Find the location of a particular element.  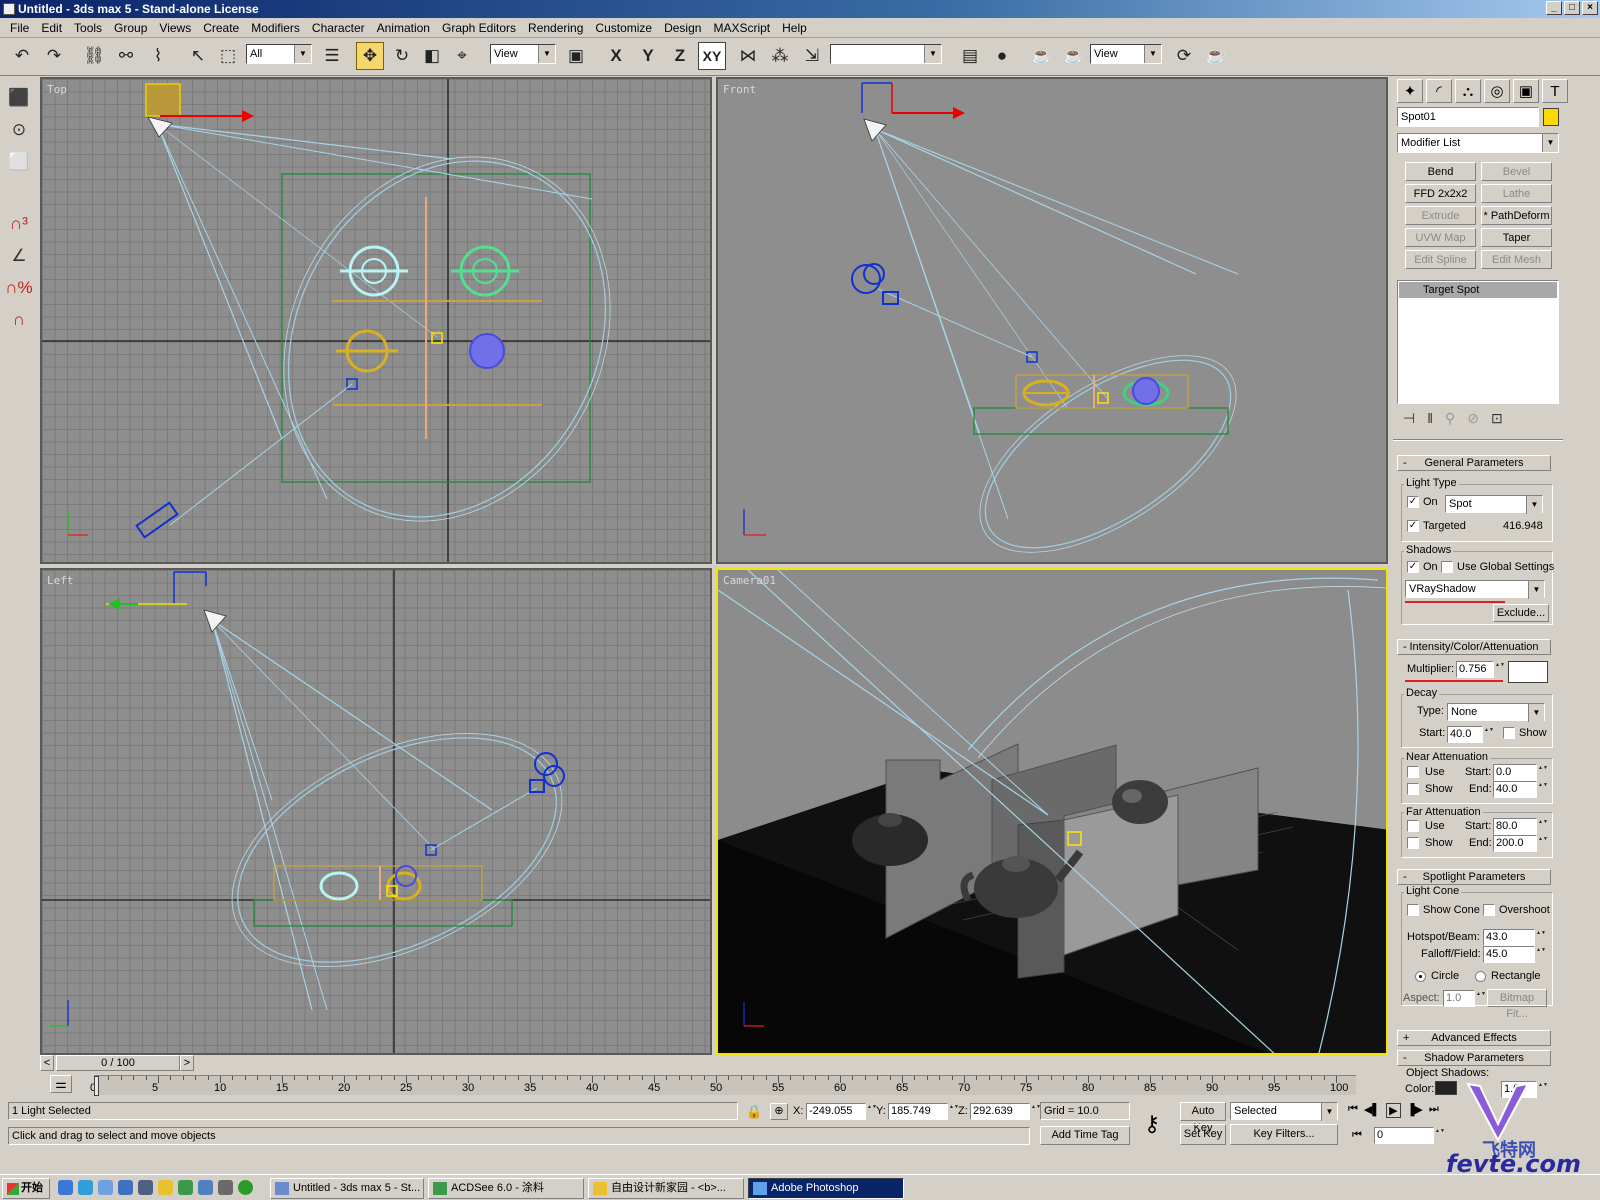

near-use-checkbox is located at coordinates (1413, 772).